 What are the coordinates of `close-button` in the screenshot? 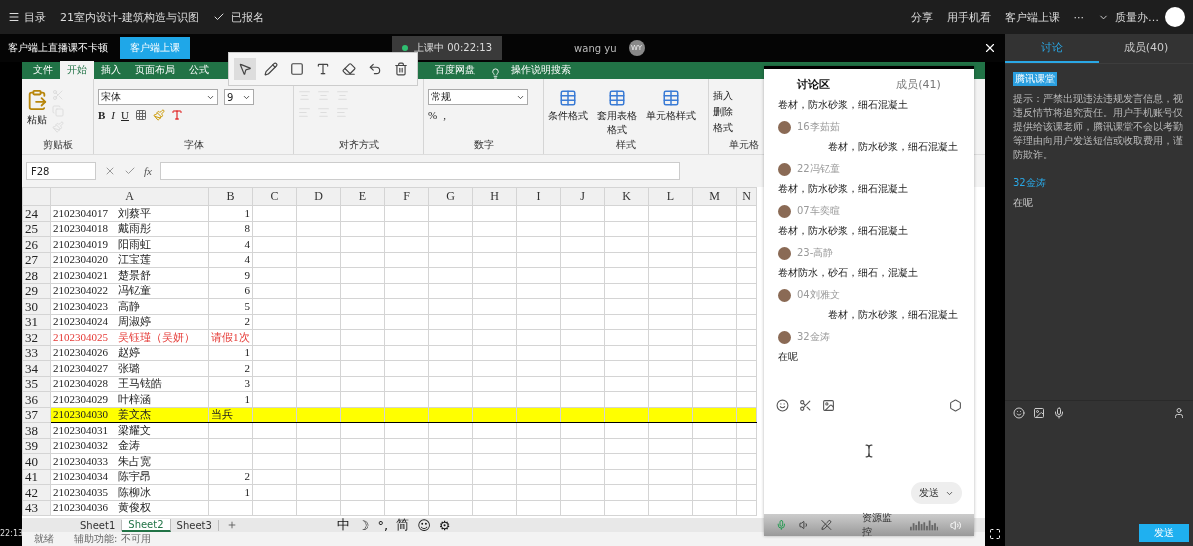 It's located at (990, 48).